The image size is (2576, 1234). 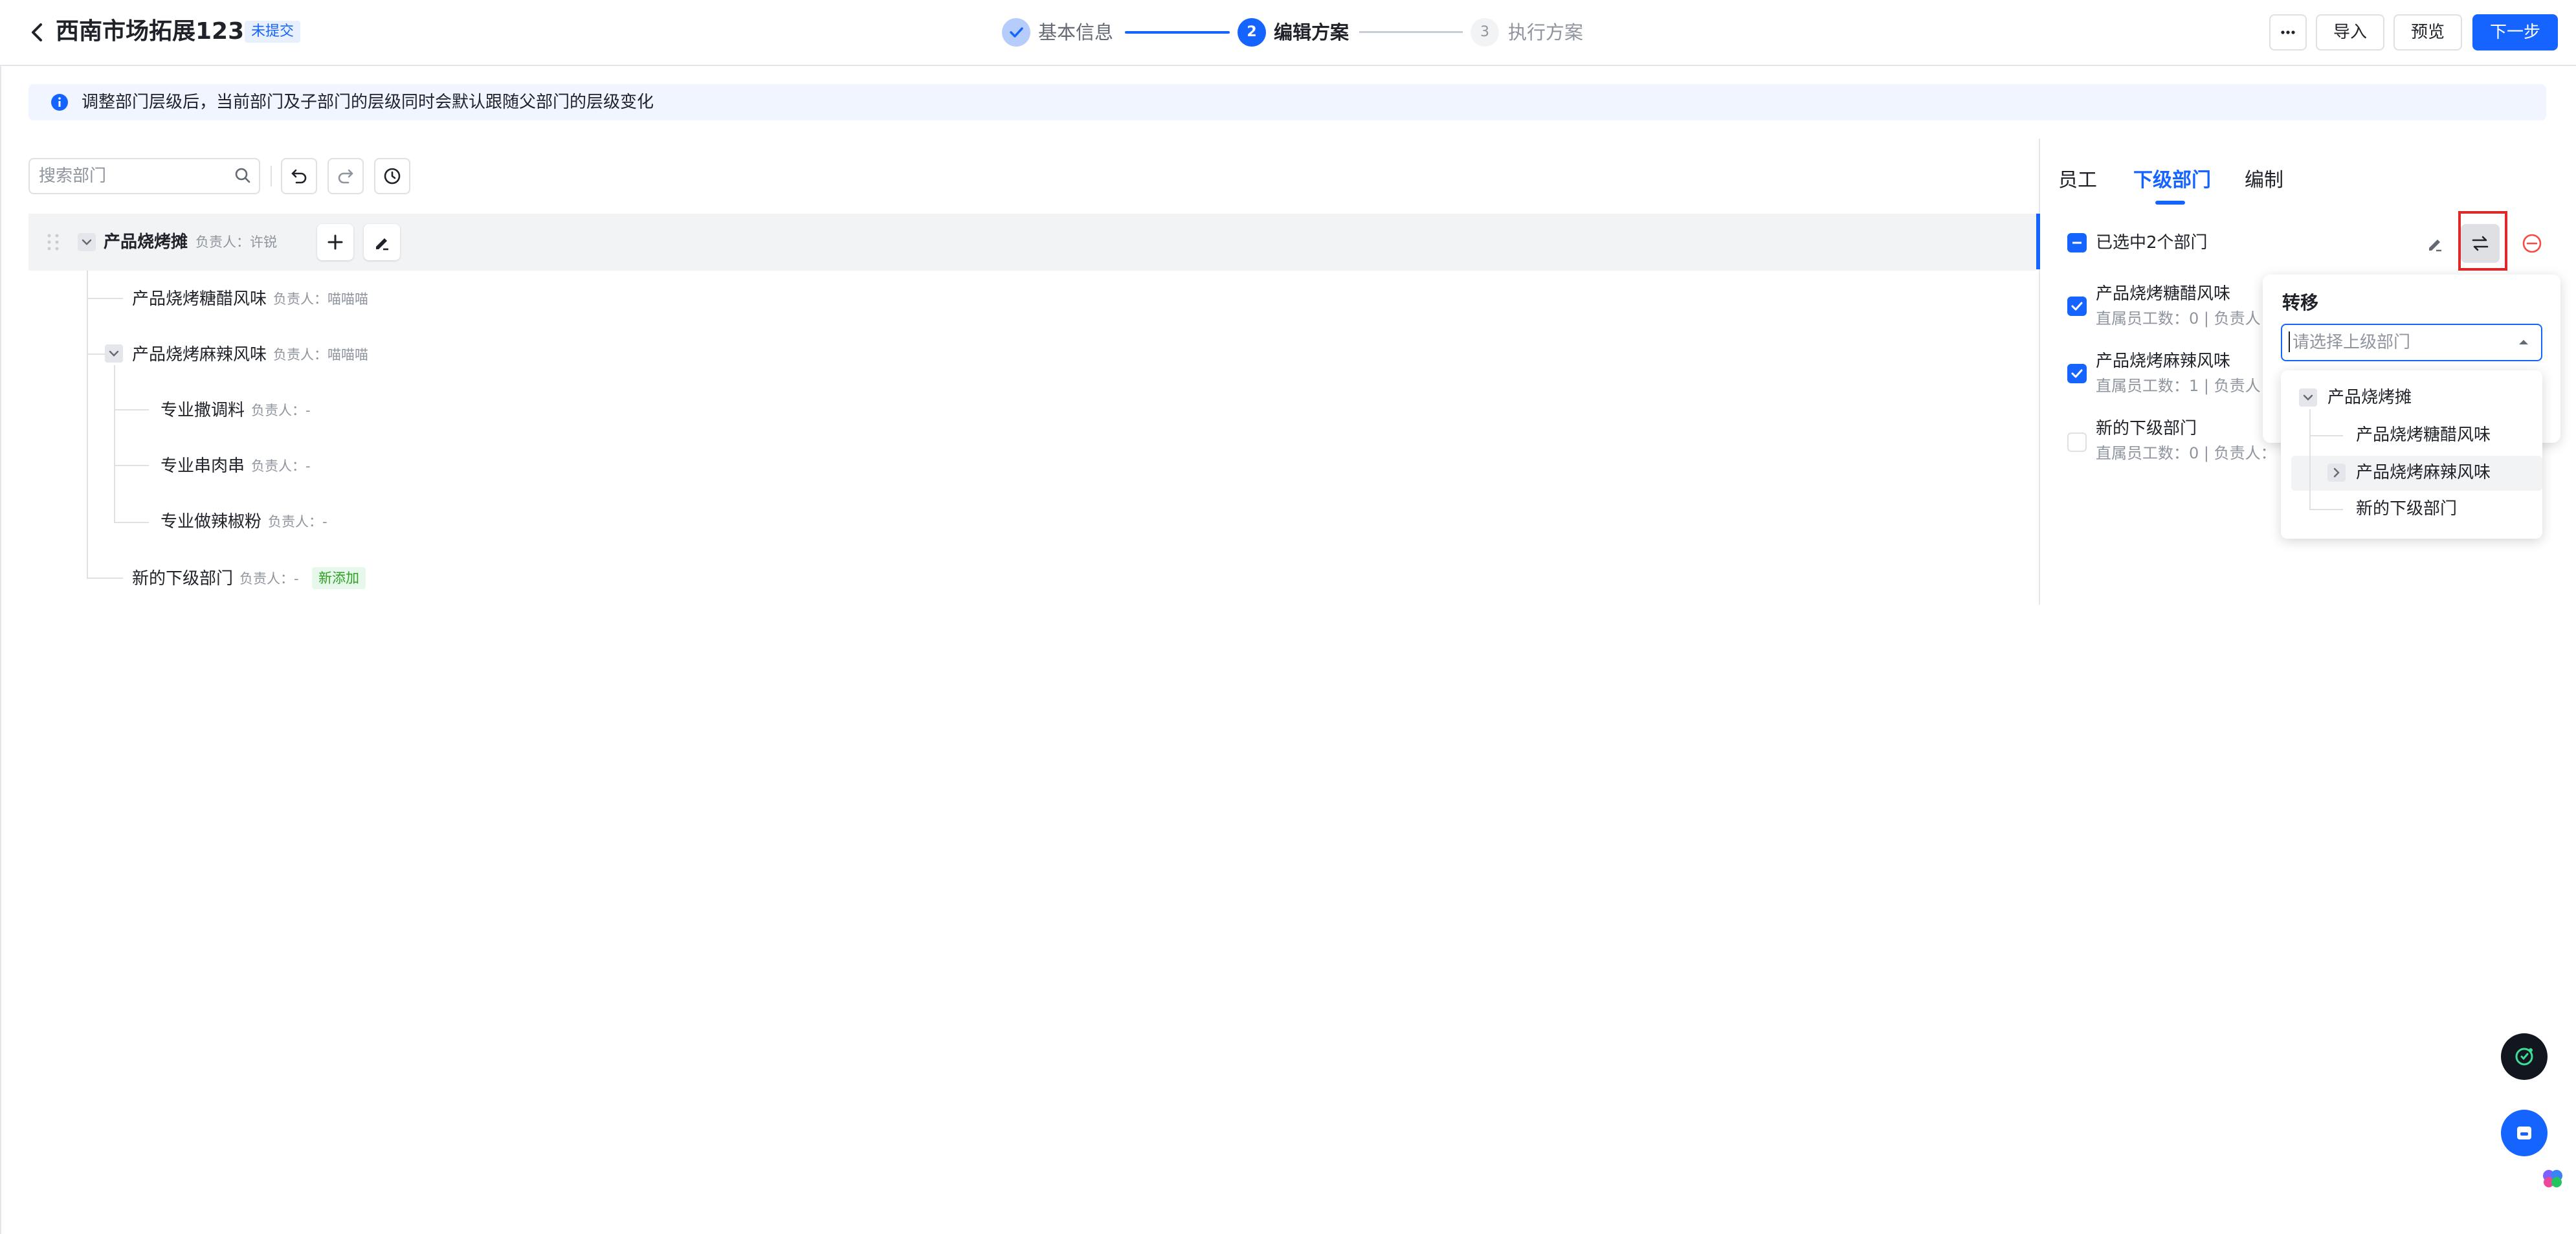 I want to click on undo-icon, so click(x=299, y=176).